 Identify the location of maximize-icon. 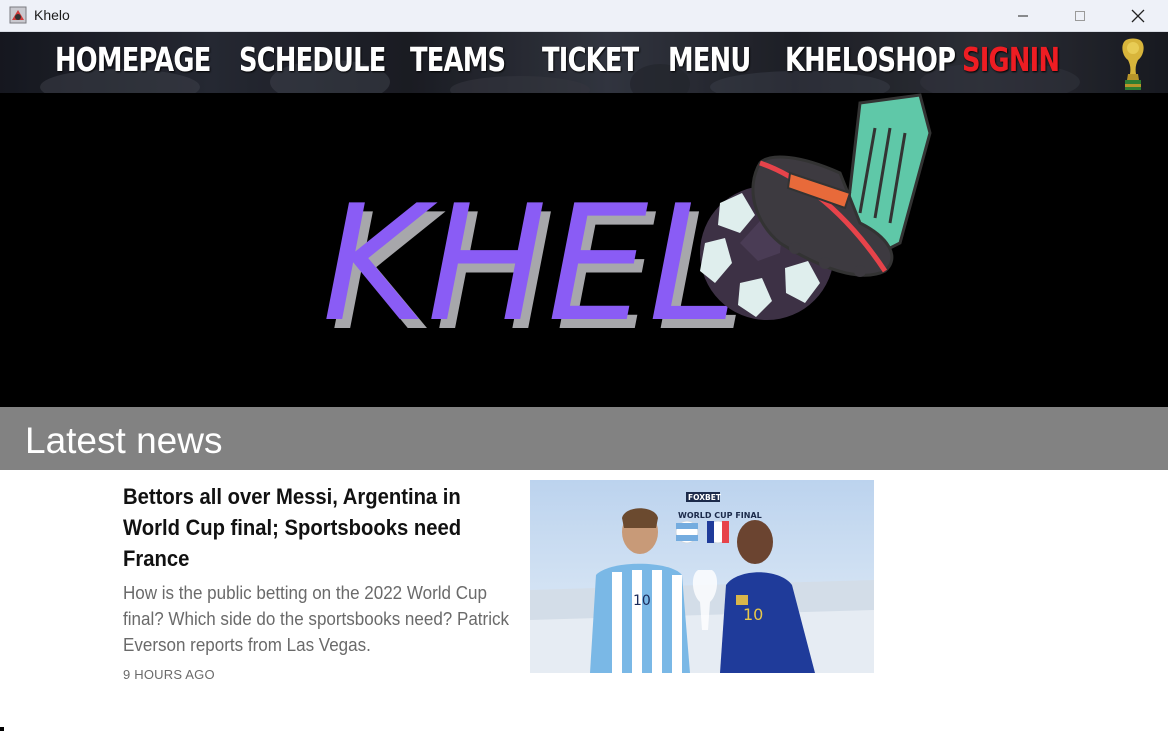
(1080, 15).